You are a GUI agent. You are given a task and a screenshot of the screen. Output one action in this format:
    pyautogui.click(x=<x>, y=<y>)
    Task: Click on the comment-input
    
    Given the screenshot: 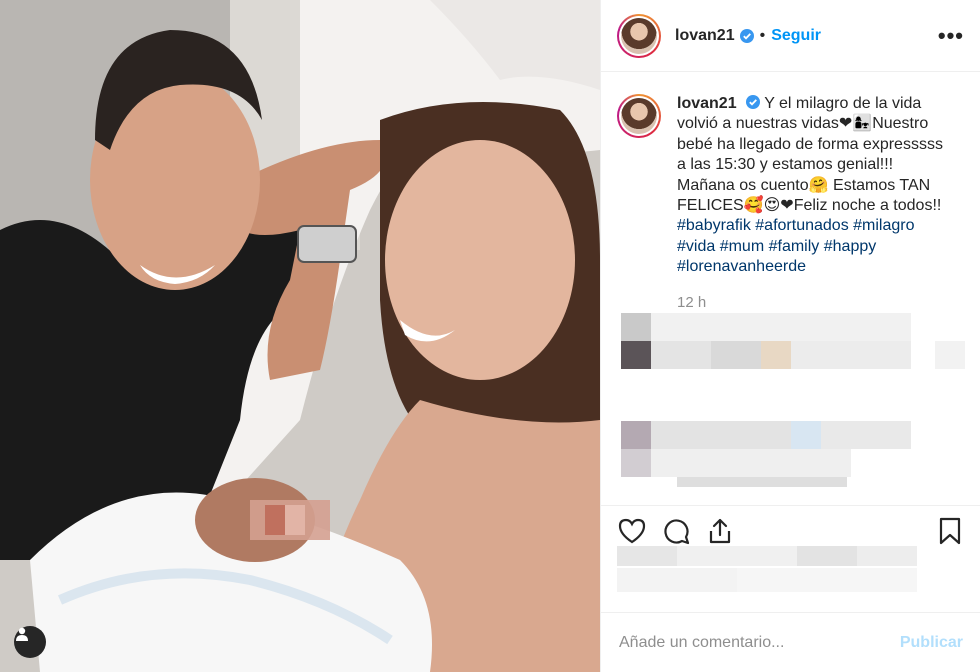 What is the action you would take?
    pyautogui.click(x=753, y=642)
    